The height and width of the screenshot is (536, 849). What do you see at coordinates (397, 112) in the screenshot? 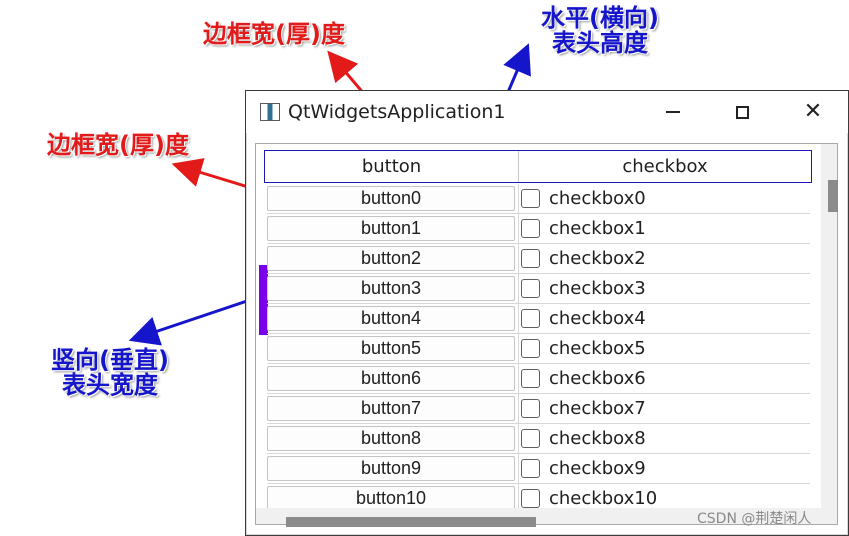
I see `window-title: QtWidgetsApplication1` at bounding box center [397, 112].